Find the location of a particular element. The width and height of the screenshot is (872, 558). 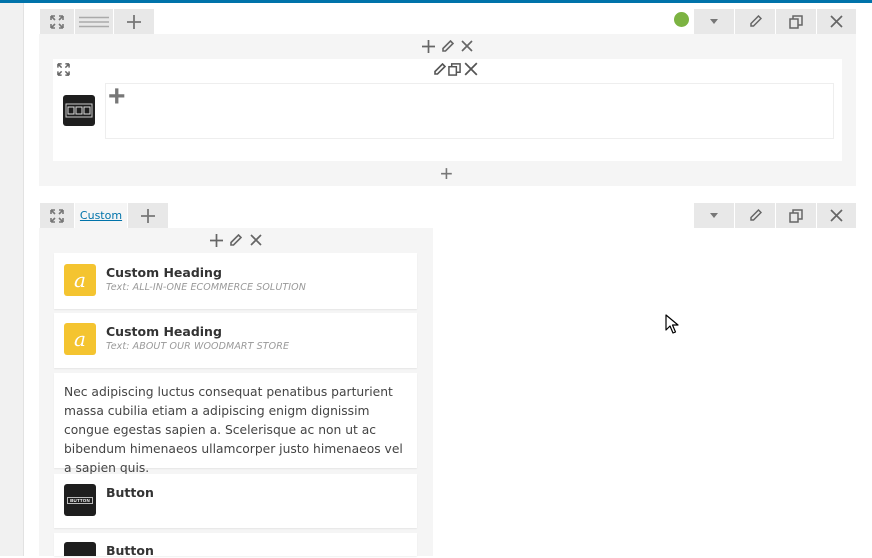

row-2-column-add-button is located at coordinates (216, 240).